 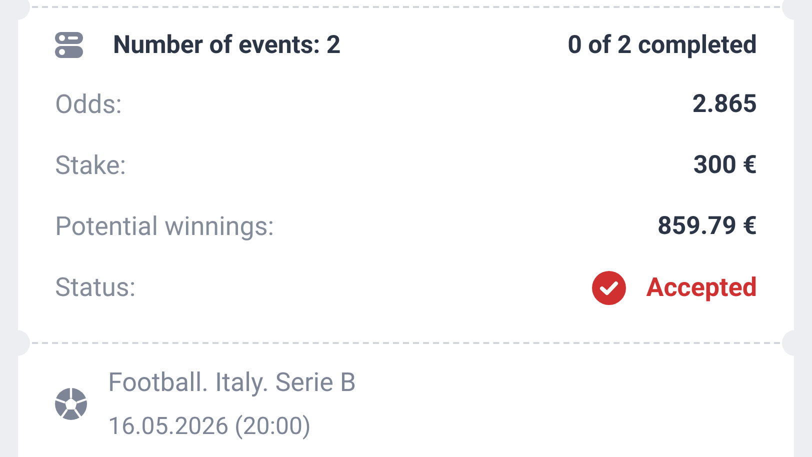 I want to click on detail-value: 859.79 €, so click(x=707, y=226).